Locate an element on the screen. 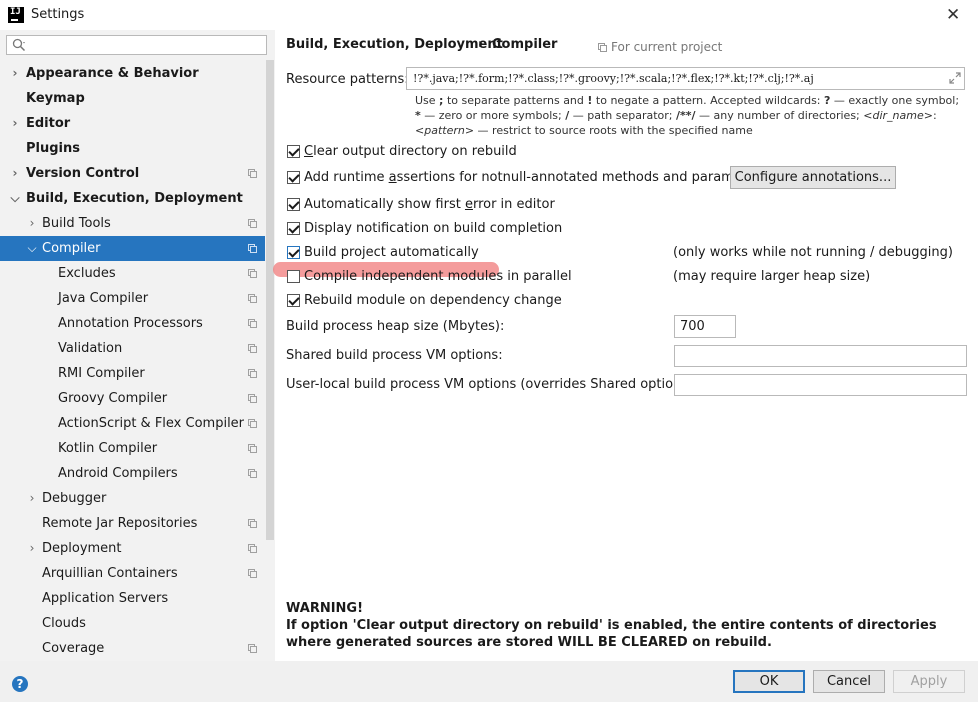 This screenshot has height=702, width=978. sidebar-item-label: ActionScript & Flex Compiler is located at coordinates (151, 423).